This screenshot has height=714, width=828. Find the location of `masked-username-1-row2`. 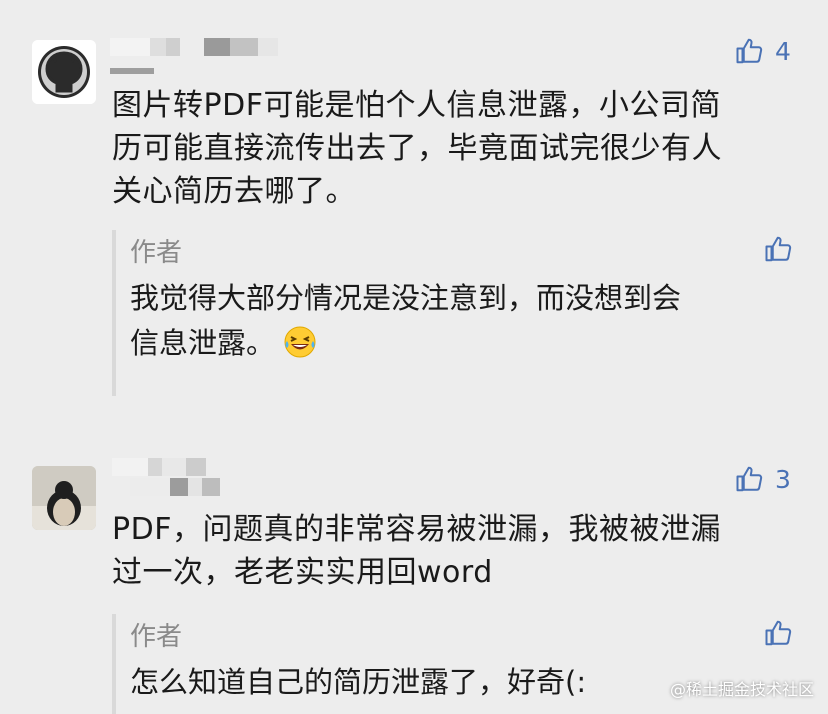

masked-username-1-row2 is located at coordinates (132, 71).